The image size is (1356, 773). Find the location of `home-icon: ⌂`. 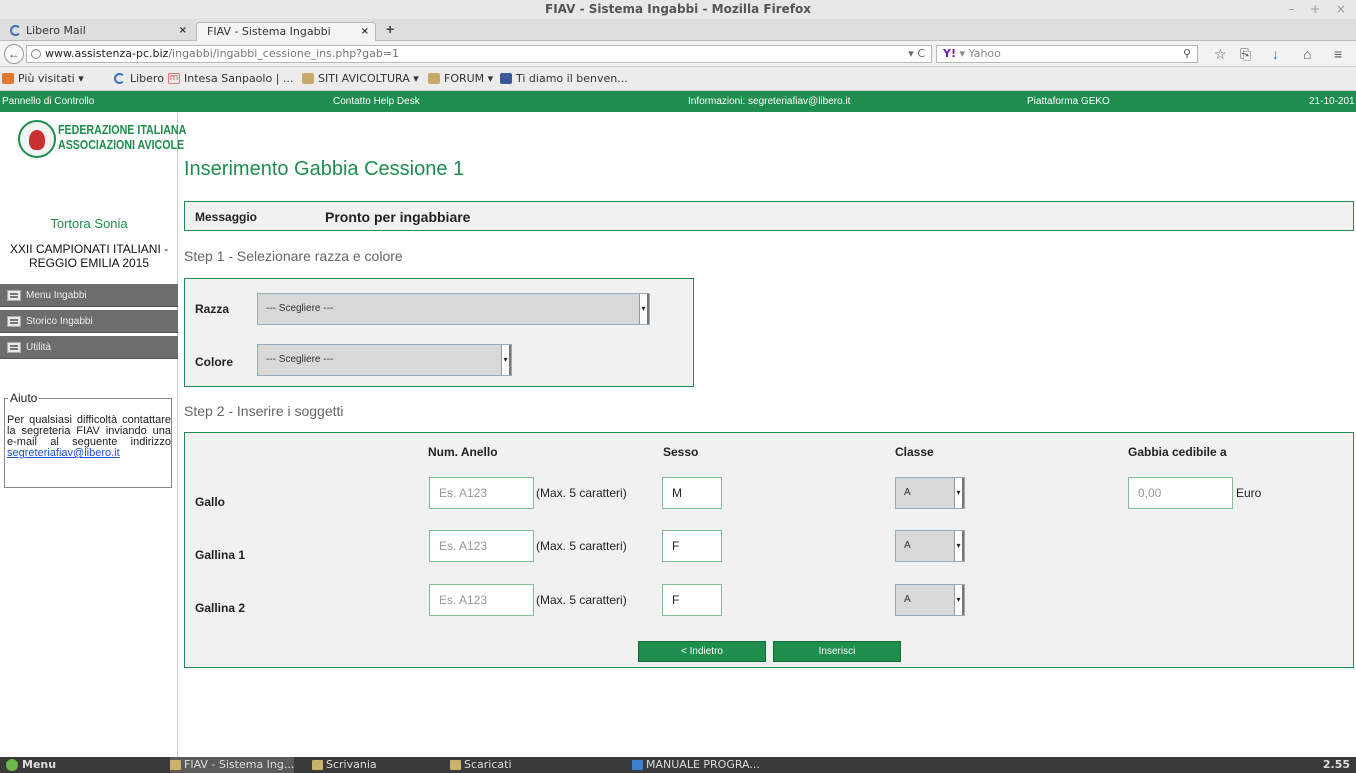

home-icon: ⌂ is located at coordinates (1307, 54).